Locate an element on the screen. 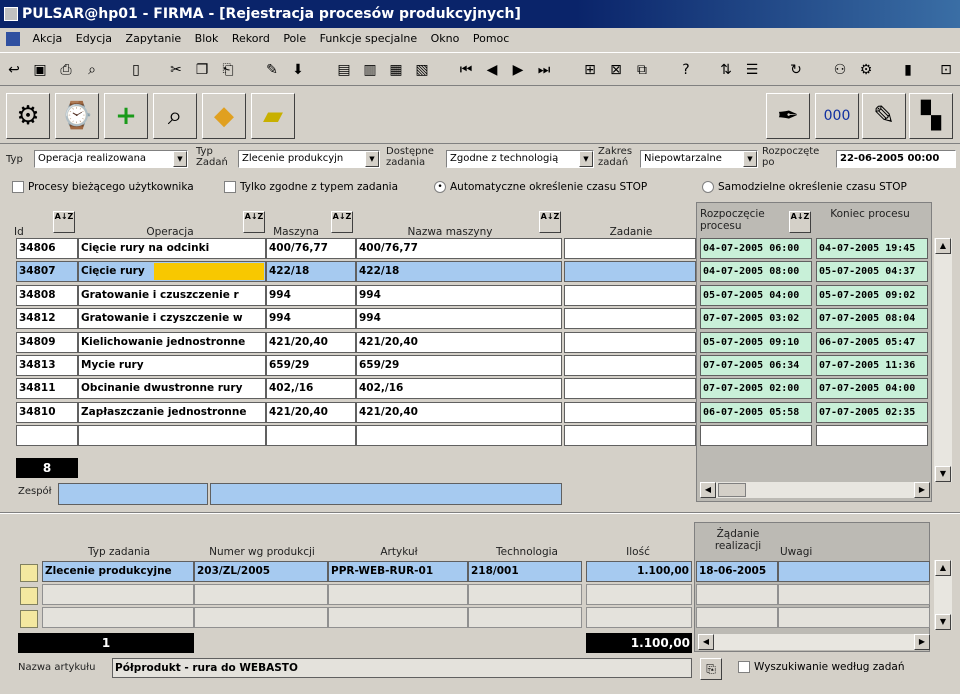  cell-maszyna: 994 is located at coordinates (311, 318).